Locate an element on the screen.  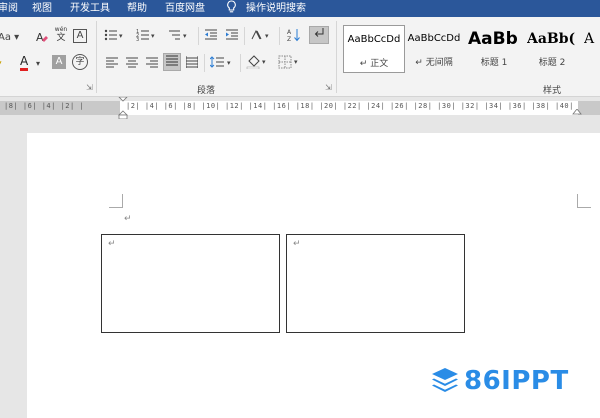
character-border-button: A is located at coordinates (80, 36).